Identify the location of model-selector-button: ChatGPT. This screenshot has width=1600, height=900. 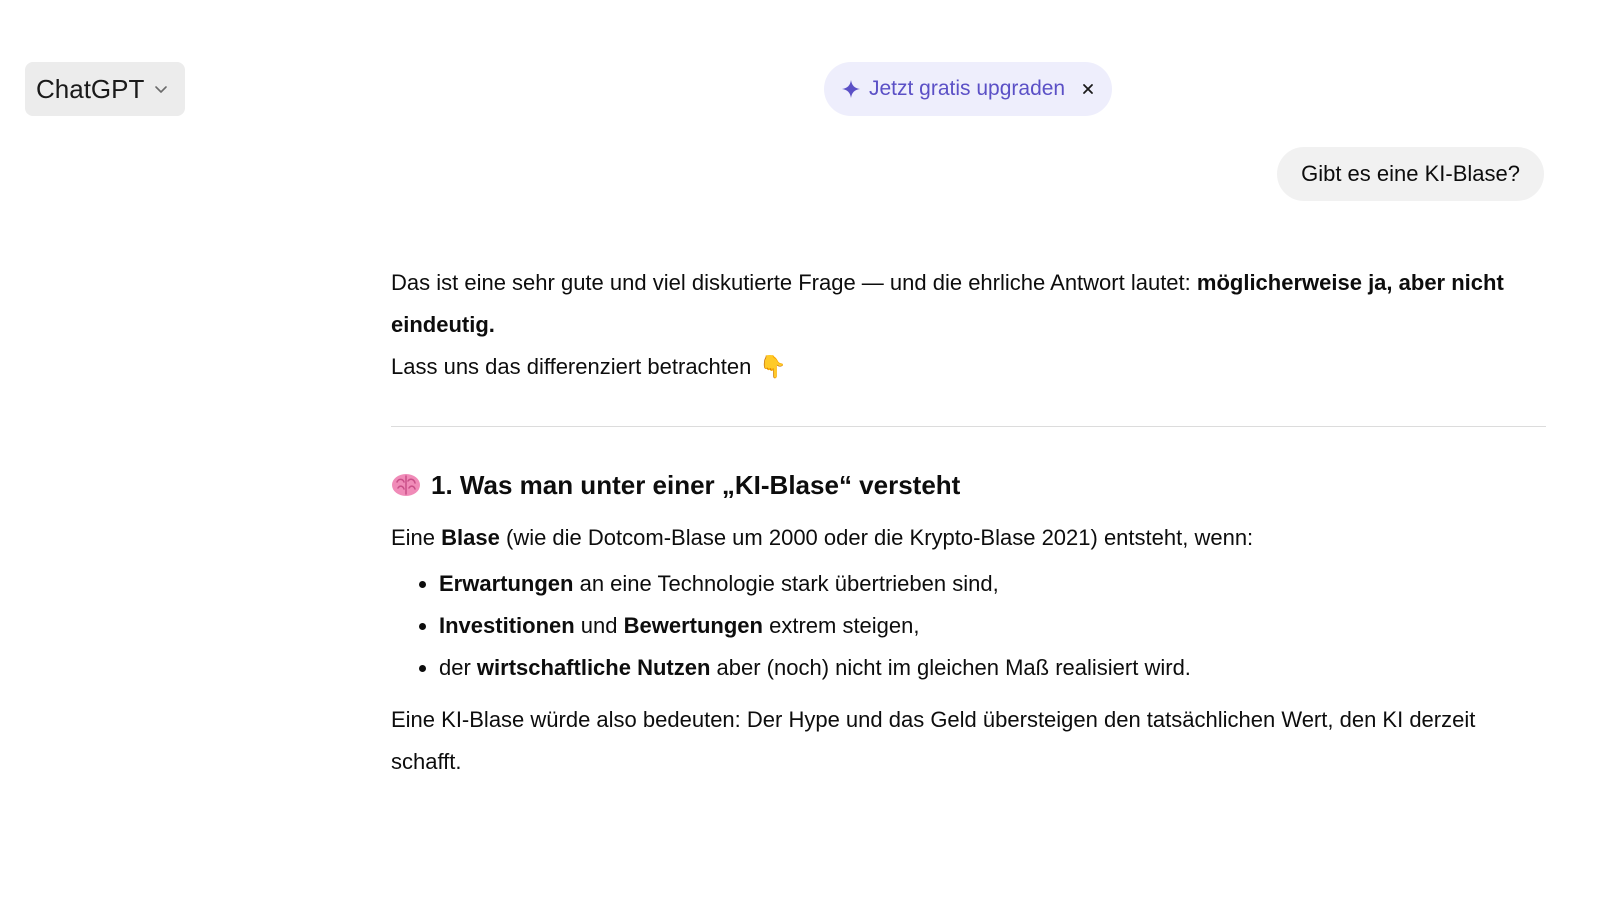
(105, 89).